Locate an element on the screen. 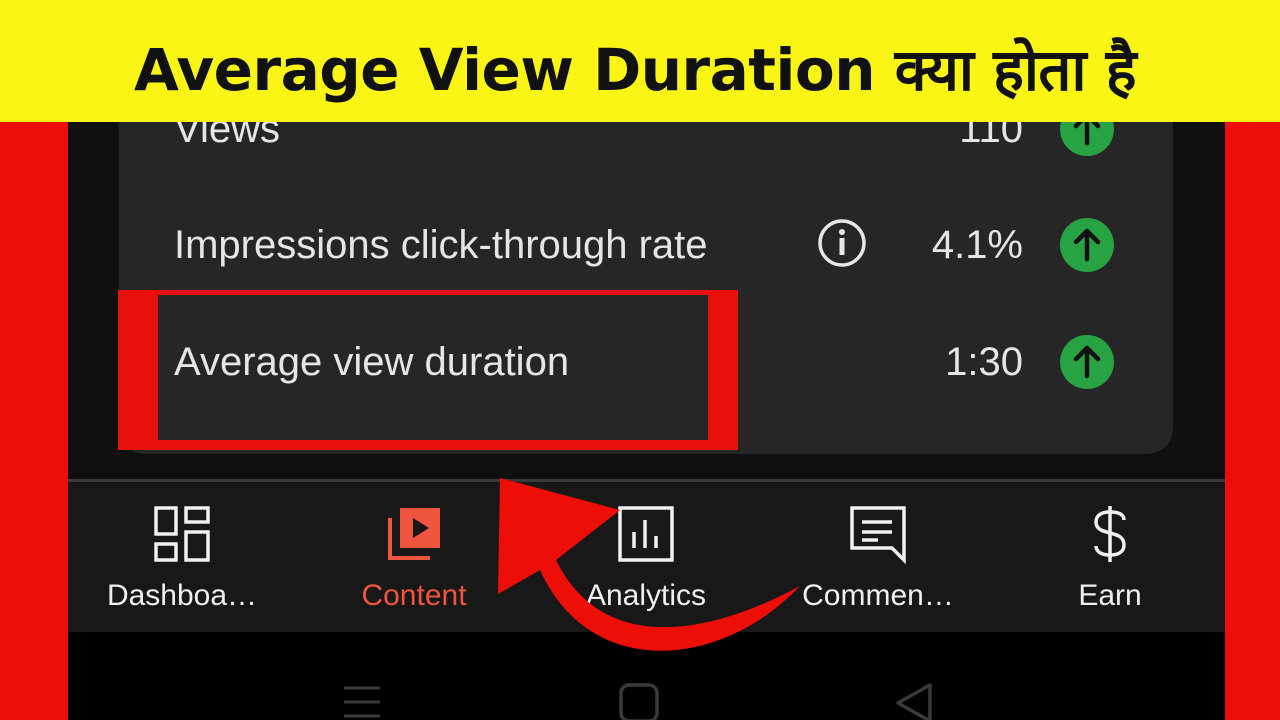 Image resolution: width=1280 pixels, height=720 pixels. back-icon is located at coordinates (914, 701).